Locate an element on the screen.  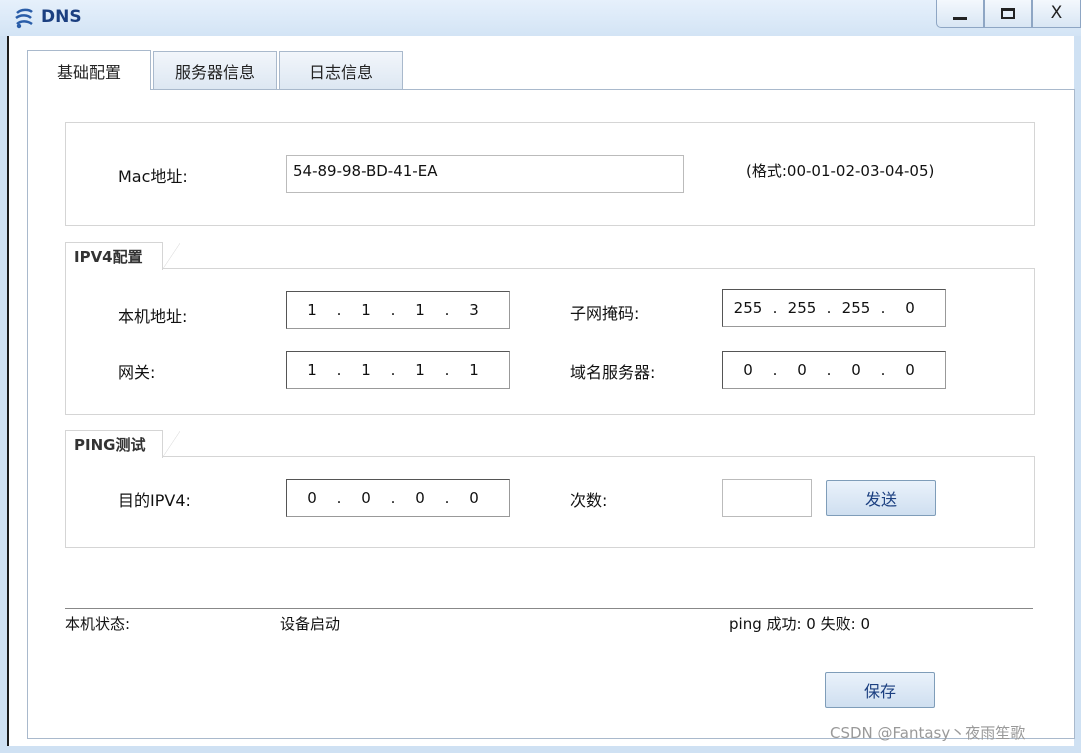
status-label: 本机状态: is located at coordinates (98, 624).